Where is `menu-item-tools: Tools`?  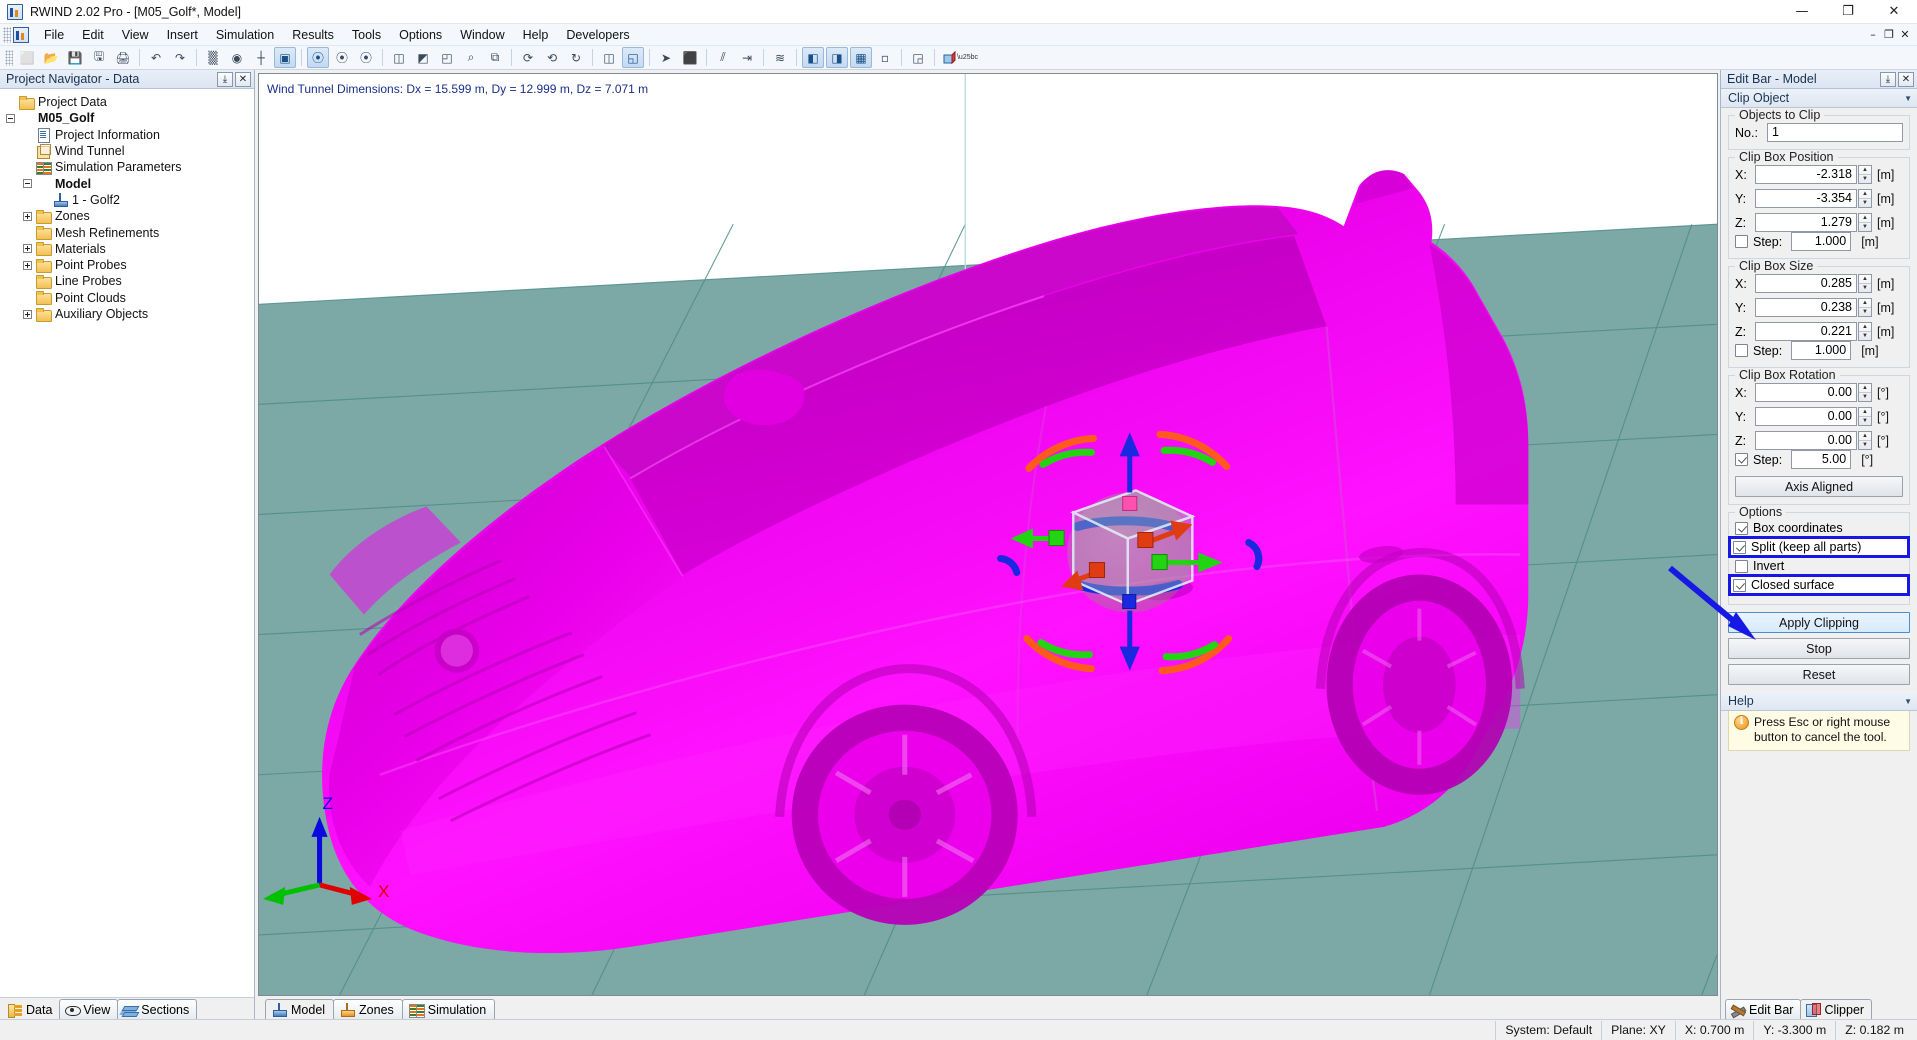 menu-item-tools: Tools is located at coordinates (366, 35).